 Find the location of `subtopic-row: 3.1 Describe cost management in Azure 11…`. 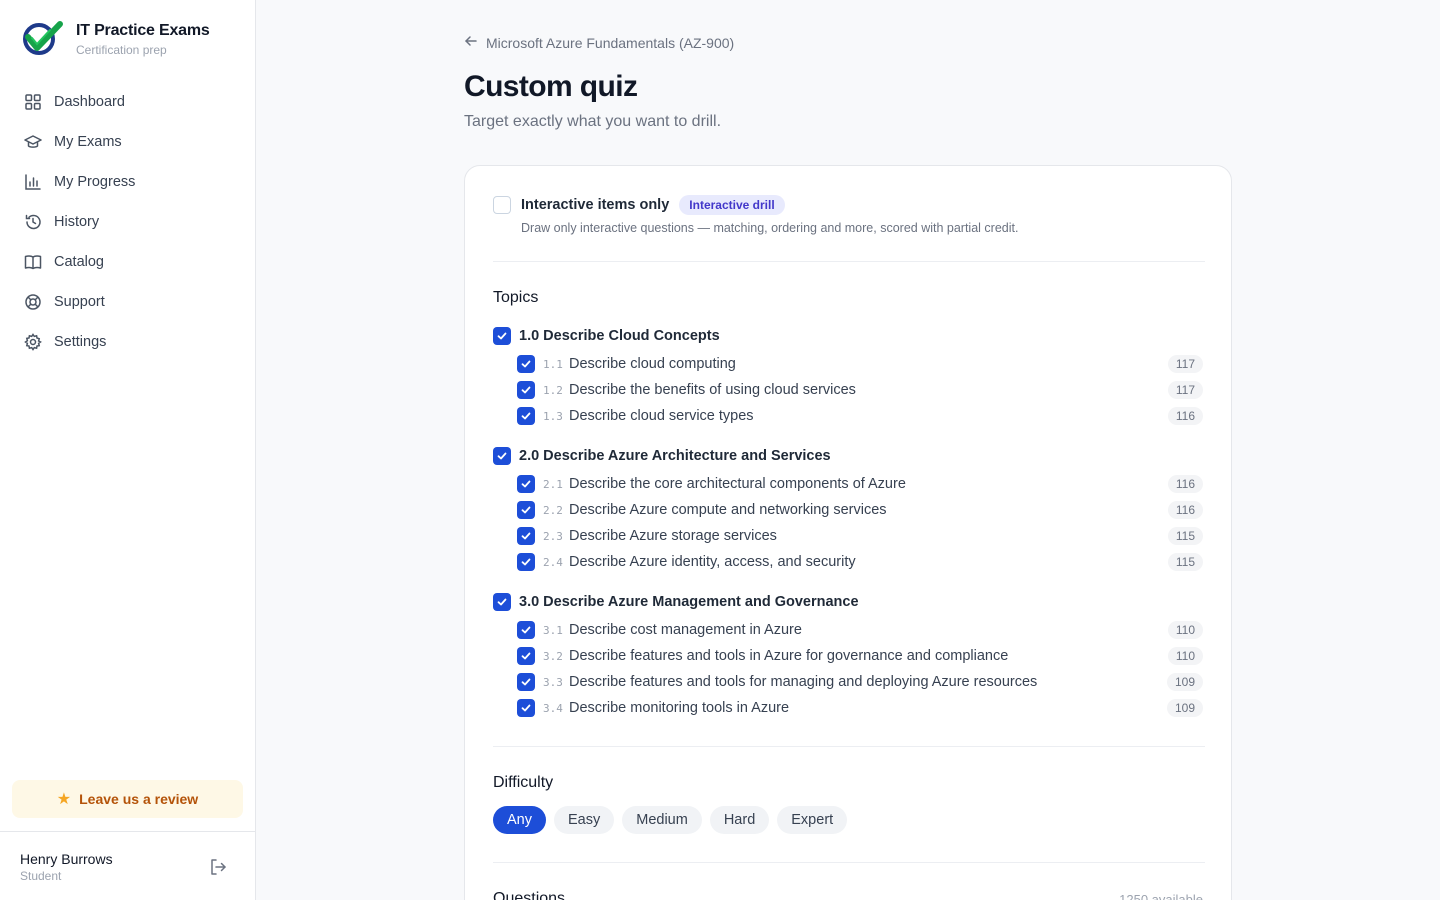

subtopic-row: 3.1 Describe cost management in Azure 11… is located at coordinates (861, 630).